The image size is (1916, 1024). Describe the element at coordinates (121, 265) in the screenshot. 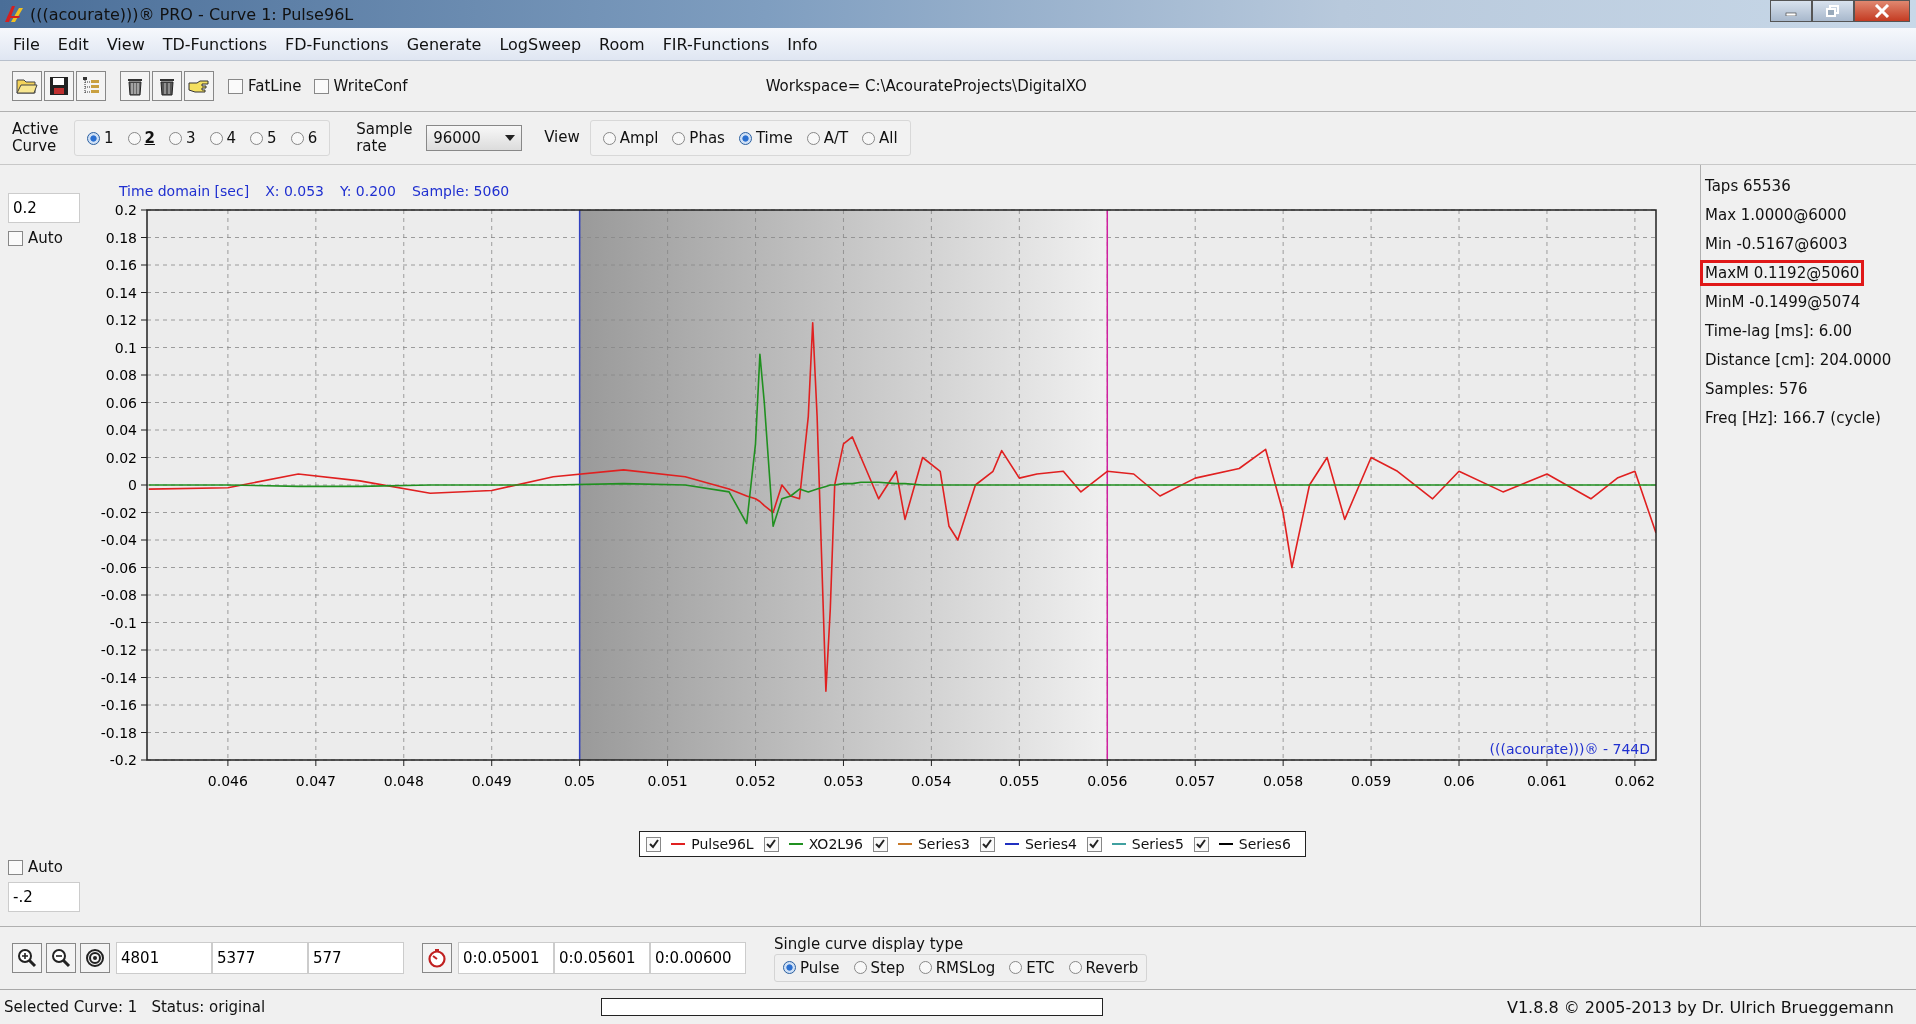

I see `y-tick-label: 0.16` at that location.